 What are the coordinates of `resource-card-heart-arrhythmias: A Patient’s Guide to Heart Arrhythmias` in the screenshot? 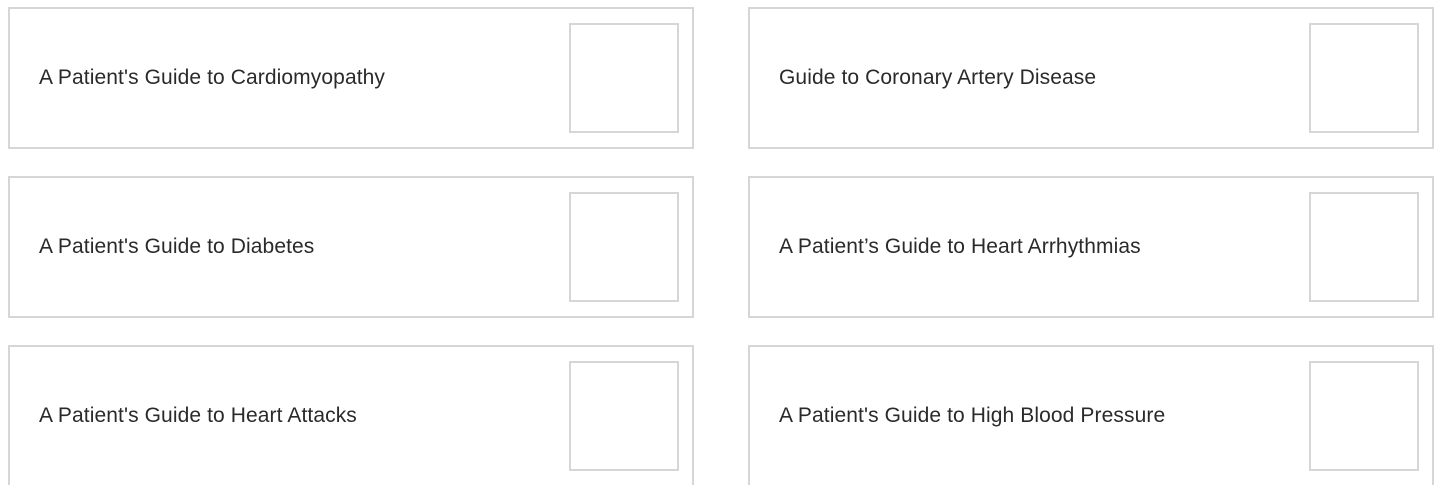 It's located at (1091, 247).